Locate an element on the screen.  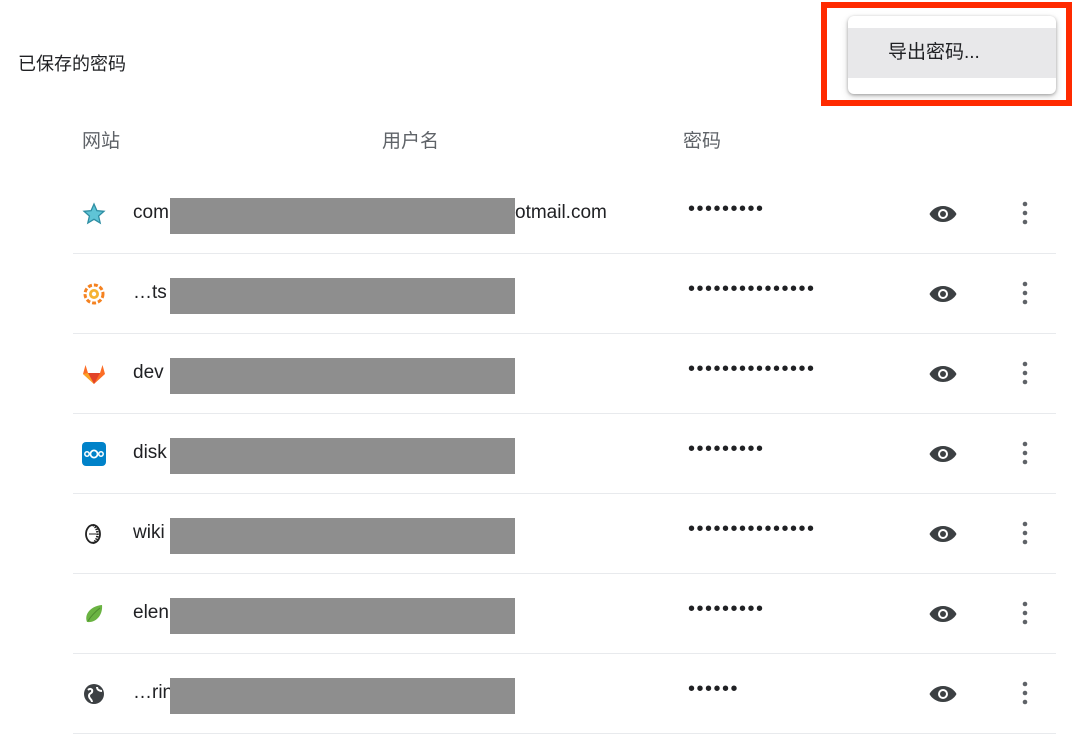
site-name: …ts is located at coordinates (150, 292).